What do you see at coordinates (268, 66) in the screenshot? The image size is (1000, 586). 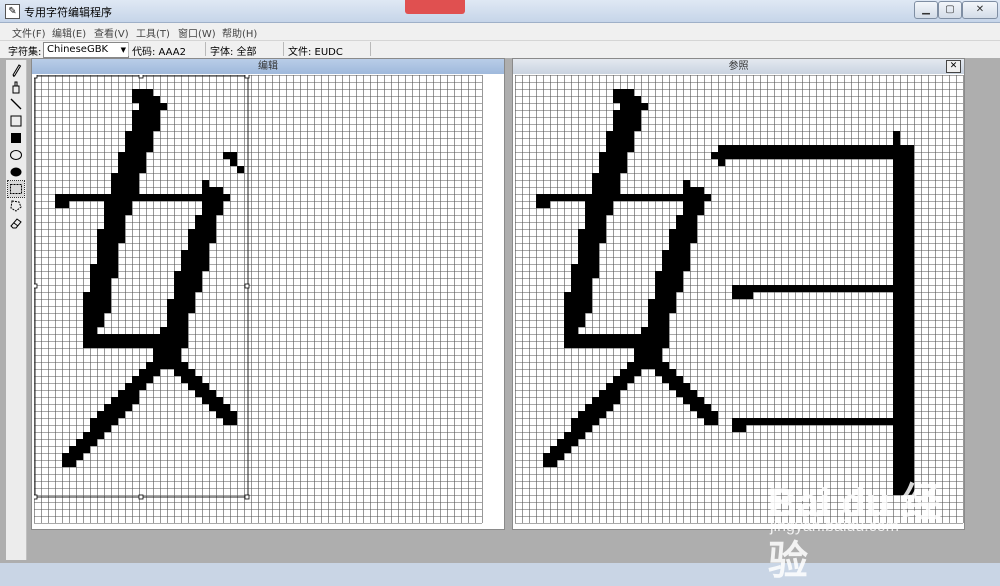 I see `edit-panel-title: 编辑` at bounding box center [268, 66].